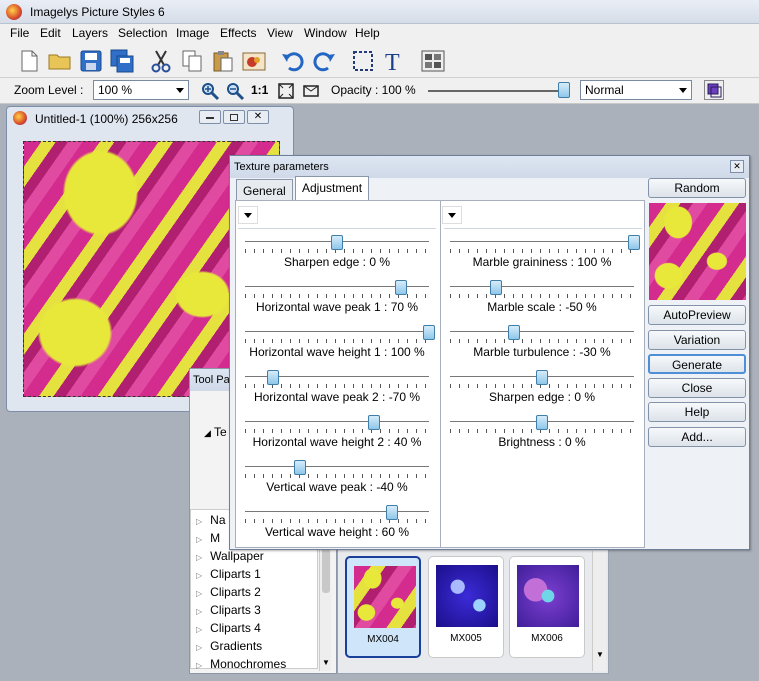 This screenshot has width=759, height=681. What do you see at coordinates (208, 538) in the screenshot?
I see `category-item: M` at bounding box center [208, 538].